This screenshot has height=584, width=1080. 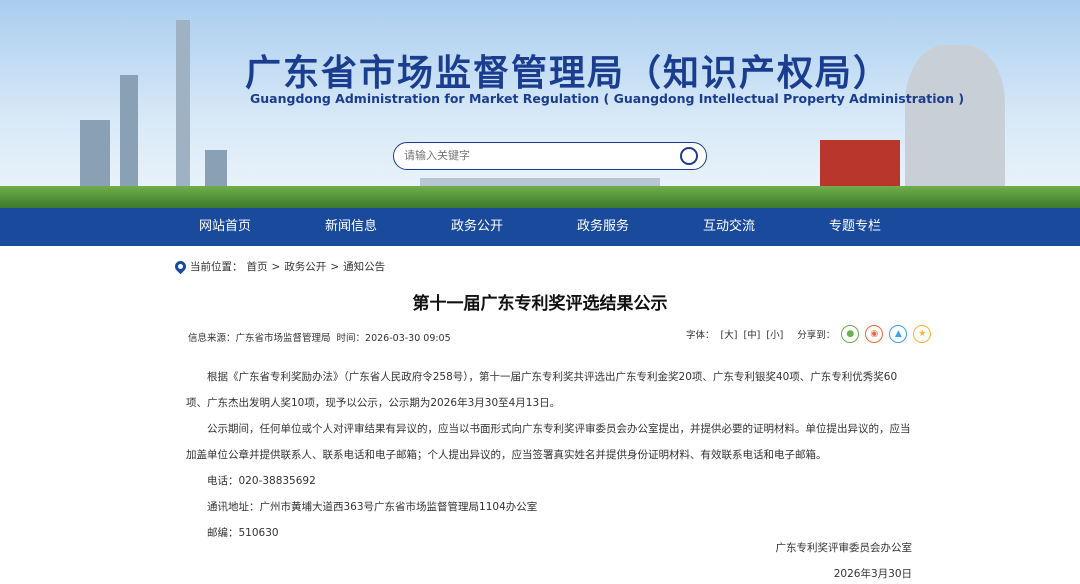 I want to click on nav-home: 网站首页, so click(x=225, y=227).